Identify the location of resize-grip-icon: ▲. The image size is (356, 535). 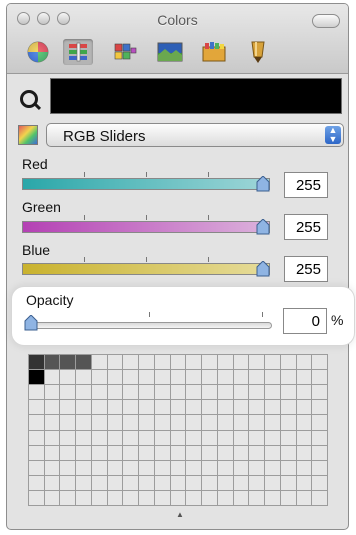
(180, 514).